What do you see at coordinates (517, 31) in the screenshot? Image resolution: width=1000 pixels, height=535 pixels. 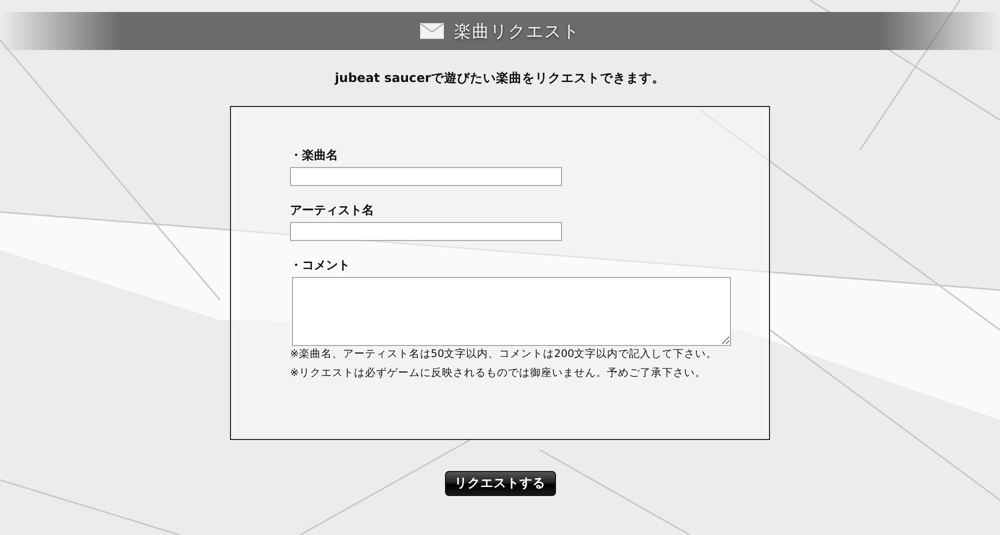 I see `page-title: 楽曲リクエスト` at bounding box center [517, 31].